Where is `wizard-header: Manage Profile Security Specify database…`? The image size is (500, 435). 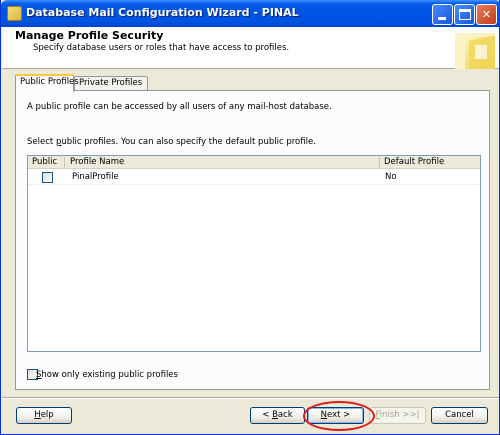 wizard-header: Manage Profile Security Specify database… is located at coordinates (250, 48).